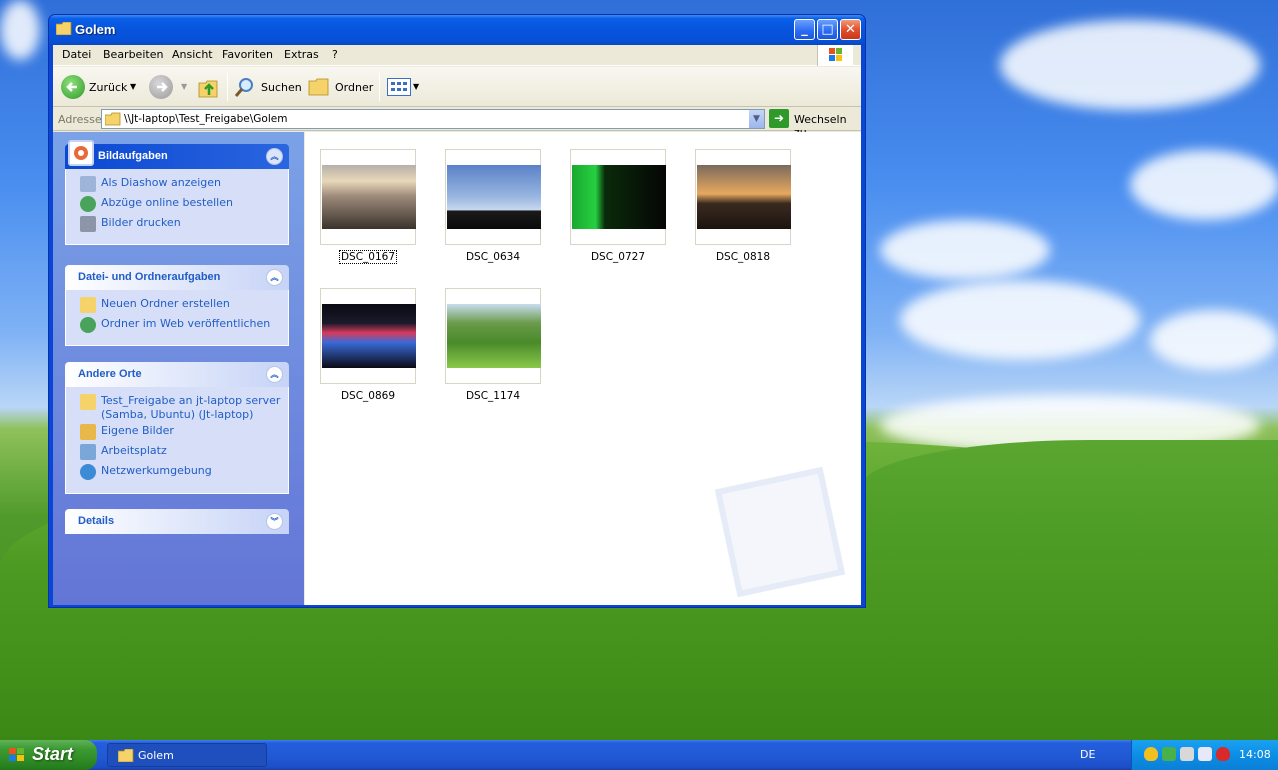  Describe the element at coordinates (743, 257) in the screenshot. I see `file-name: DSC_0818` at that location.